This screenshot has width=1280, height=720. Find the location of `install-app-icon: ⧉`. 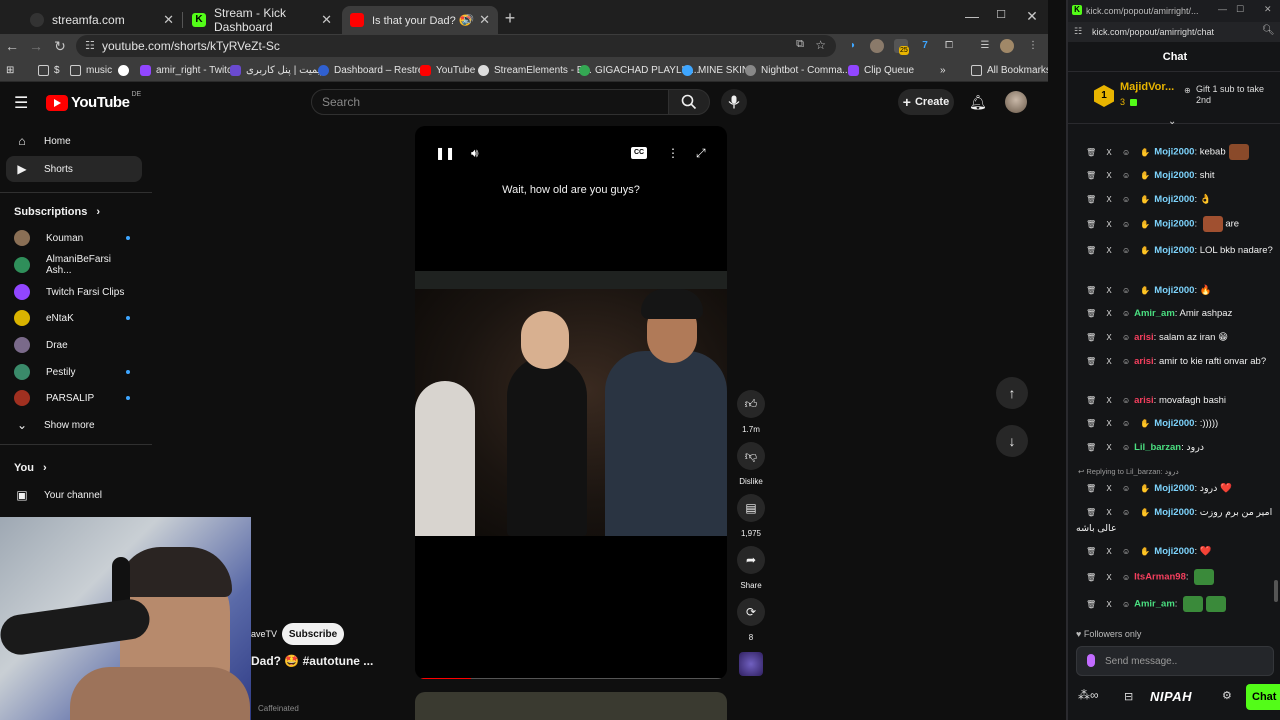

install-app-icon: ⧉ is located at coordinates (800, 44).